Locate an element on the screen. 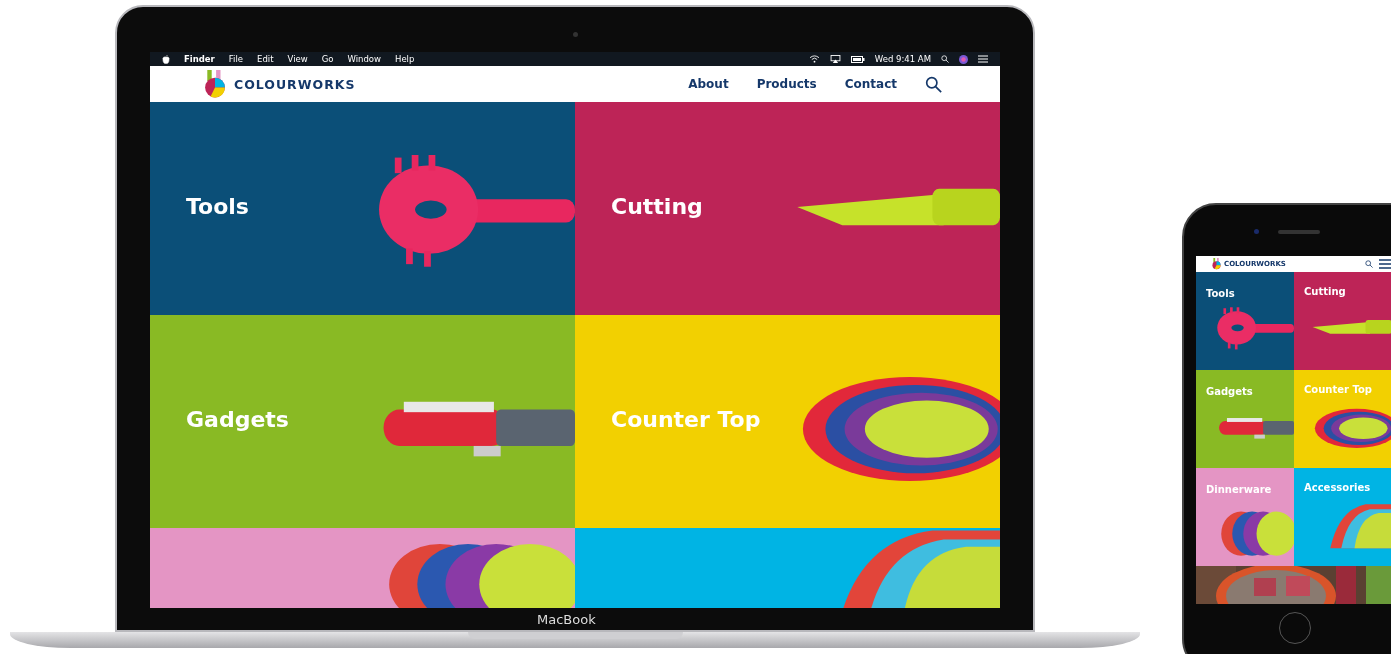 This screenshot has width=1391, height=654. menu-item: Go is located at coordinates (327, 59).